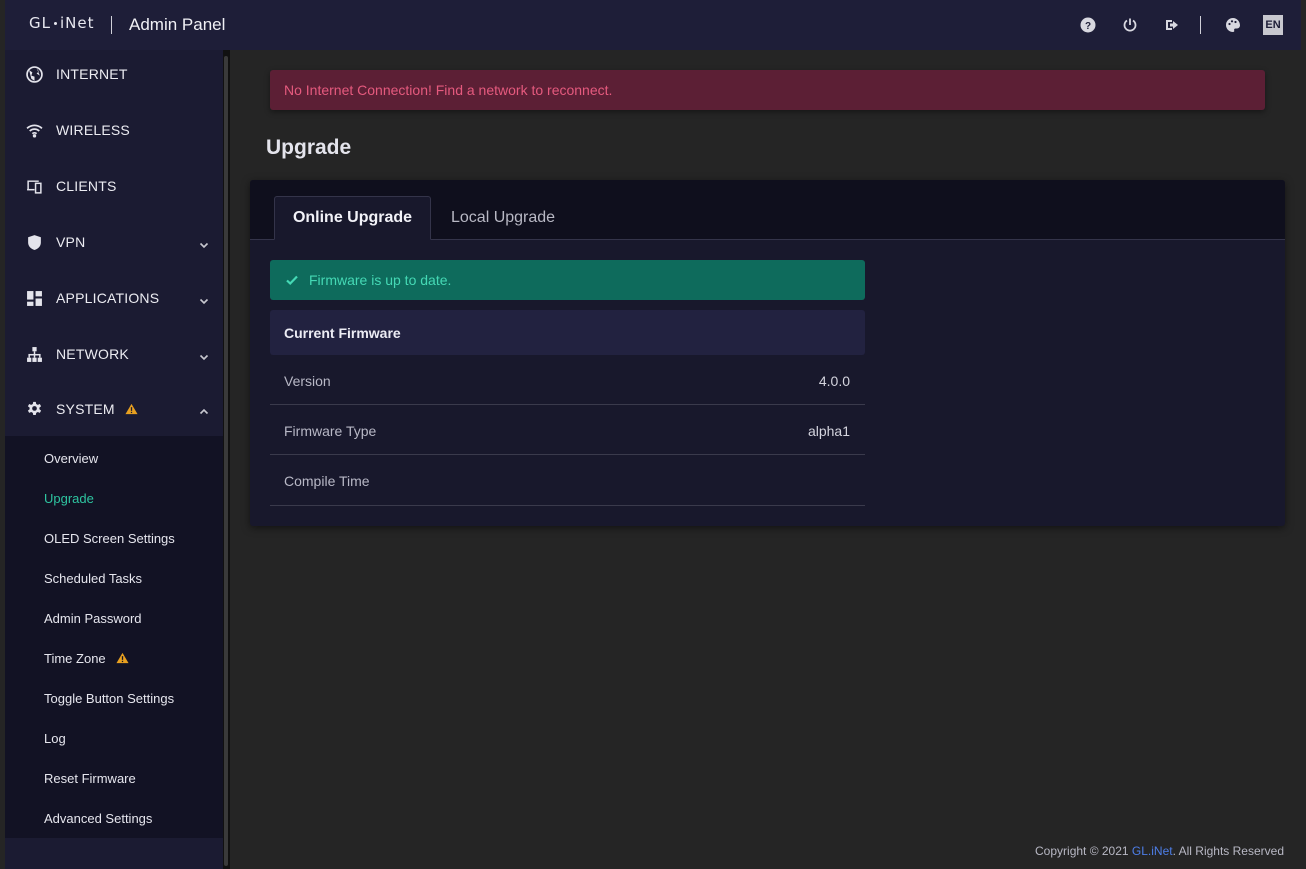 This screenshot has height=869, width=1306. I want to click on sidebar-item-vpn: VPN, so click(114, 242).